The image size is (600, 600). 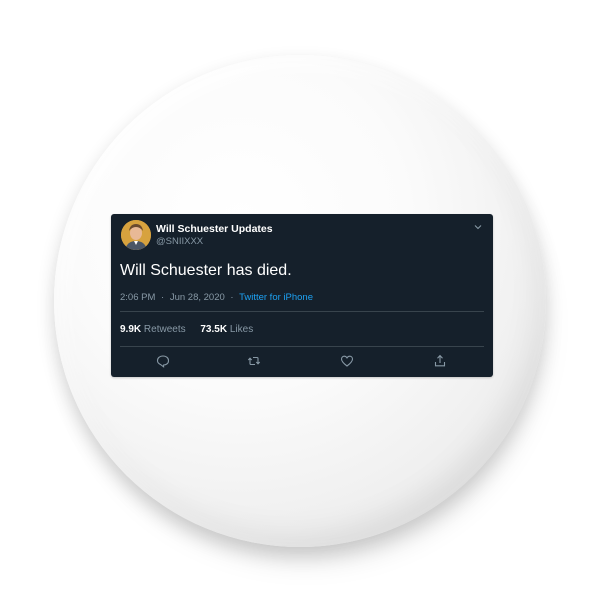 I want to click on retweet-icon, so click(x=254, y=361).